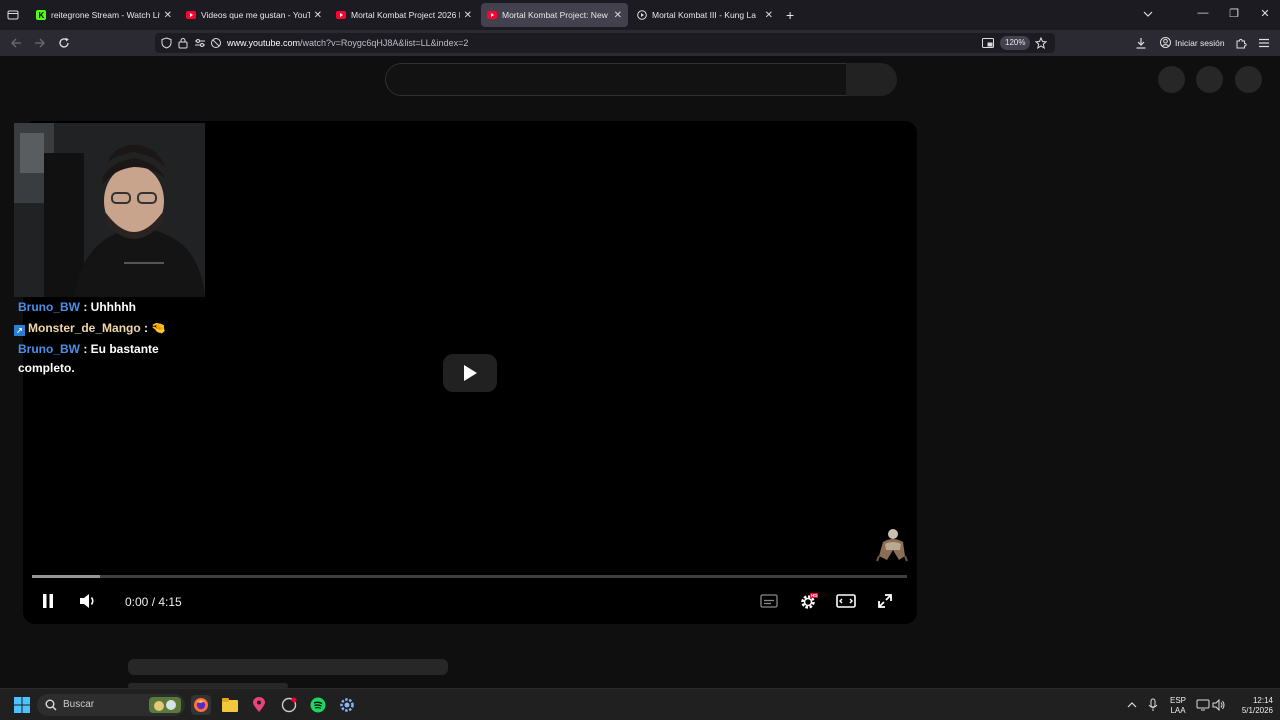 The image size is (1280, 720). Describe the element at coordinates (1262, 700) in the screenshot. I see `clock-time: 12:14` at that location.